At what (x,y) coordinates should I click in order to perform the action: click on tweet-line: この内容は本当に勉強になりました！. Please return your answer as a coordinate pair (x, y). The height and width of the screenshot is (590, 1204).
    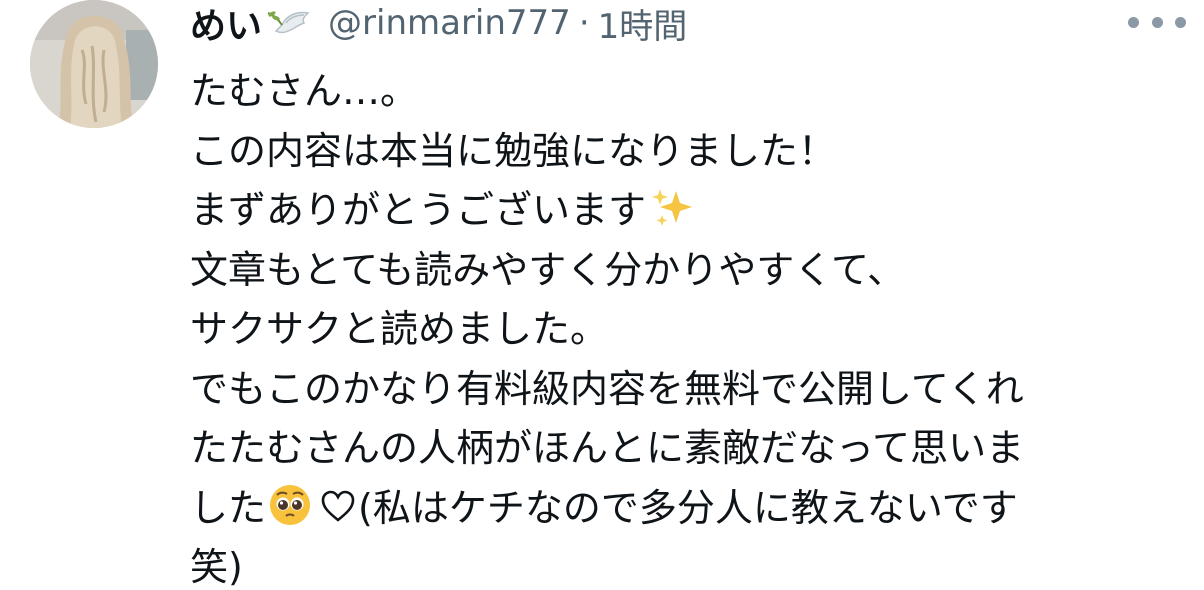
    Looking at the image, I should click on (513, 150).